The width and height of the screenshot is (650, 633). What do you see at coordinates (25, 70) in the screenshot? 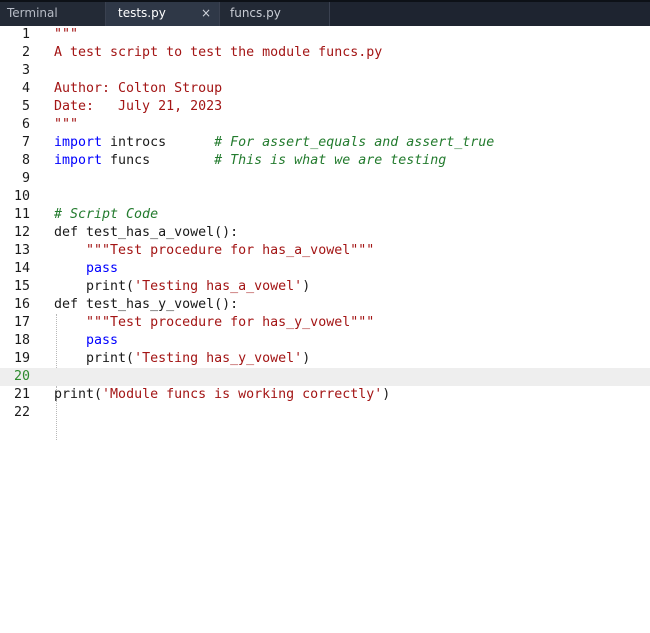
I see `line-number: 3` at bounding box center [25, 70].